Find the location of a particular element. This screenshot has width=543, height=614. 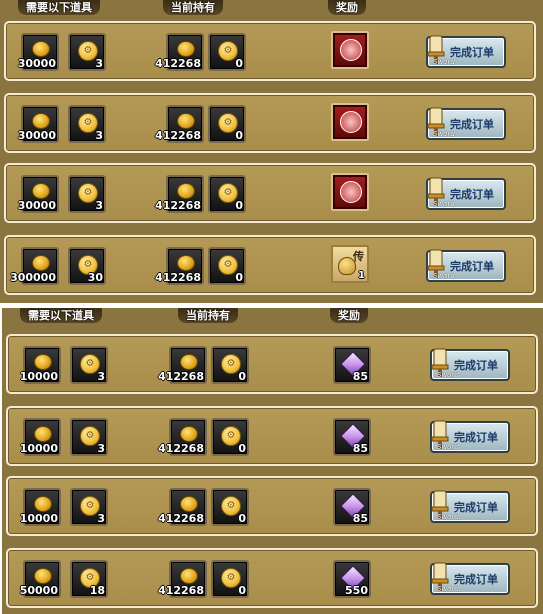

order-row: 300000 ⚙ 30 412268 ⚙ 0 传 1 完成订单 Sword is located at coordinates (270, 265).